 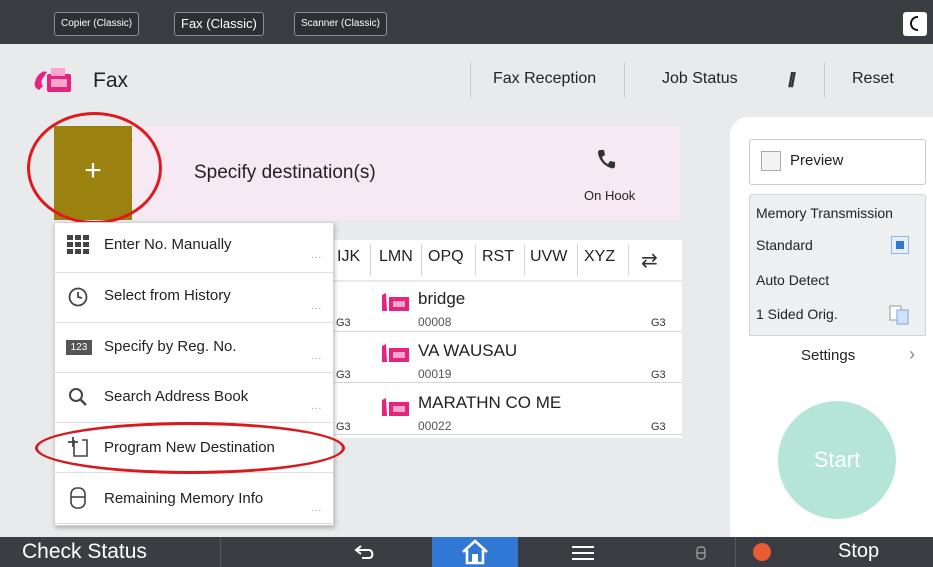 What do you see at coordinates (111, 80) in the screenshot?
I see `app-title: Fax` at bounding box center [111, 80].